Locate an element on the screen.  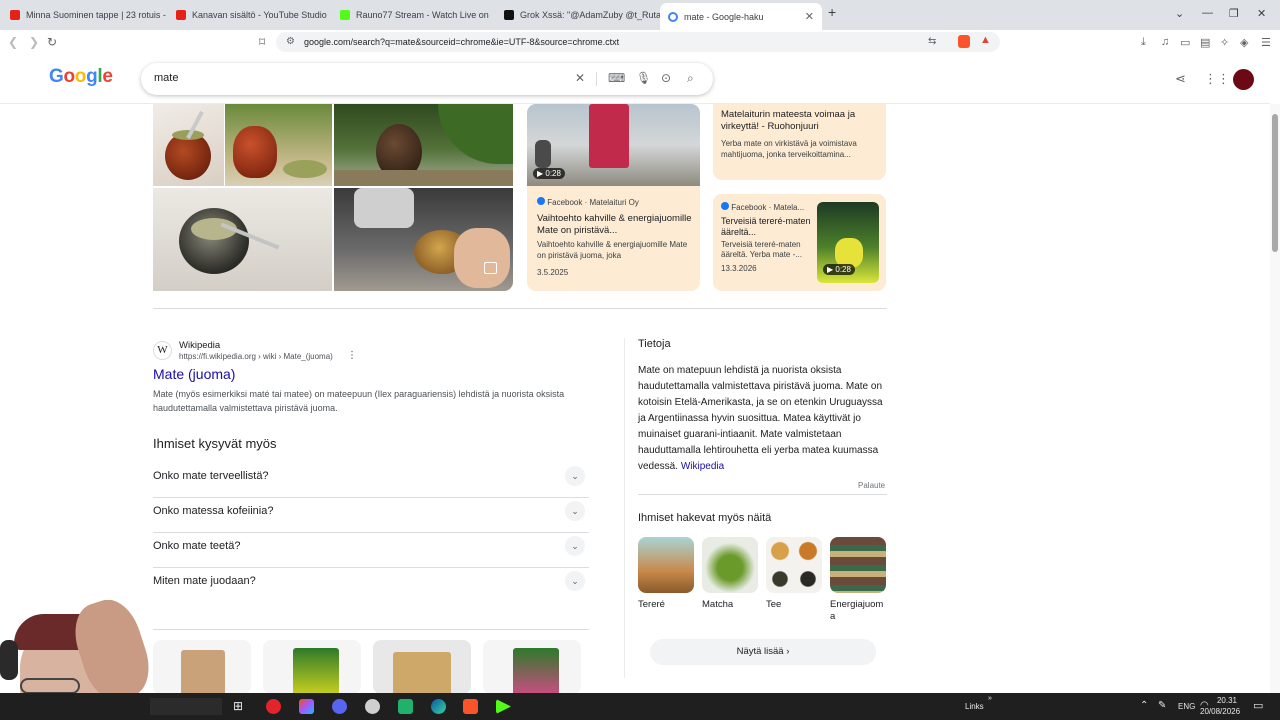
image-gallery-icon is located at coordinates (490, 268).